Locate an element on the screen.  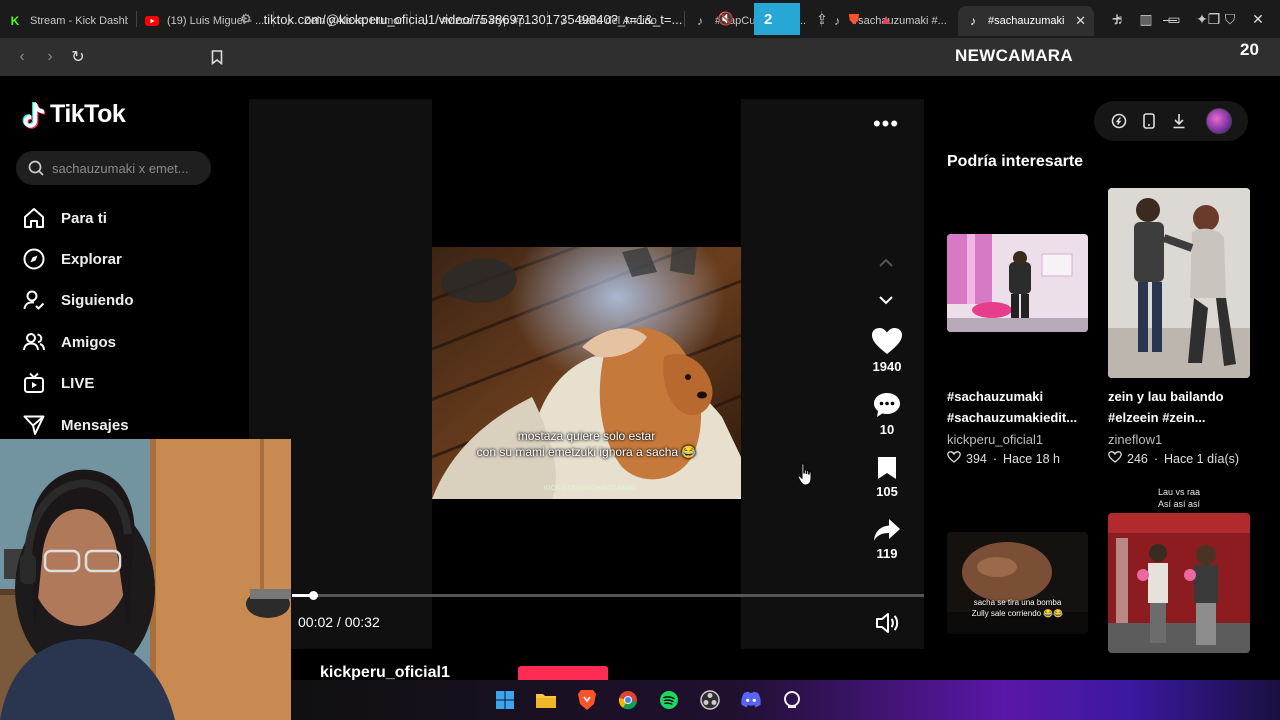
sidebar-item-live: LIVE is located at coordinates (58, 383).